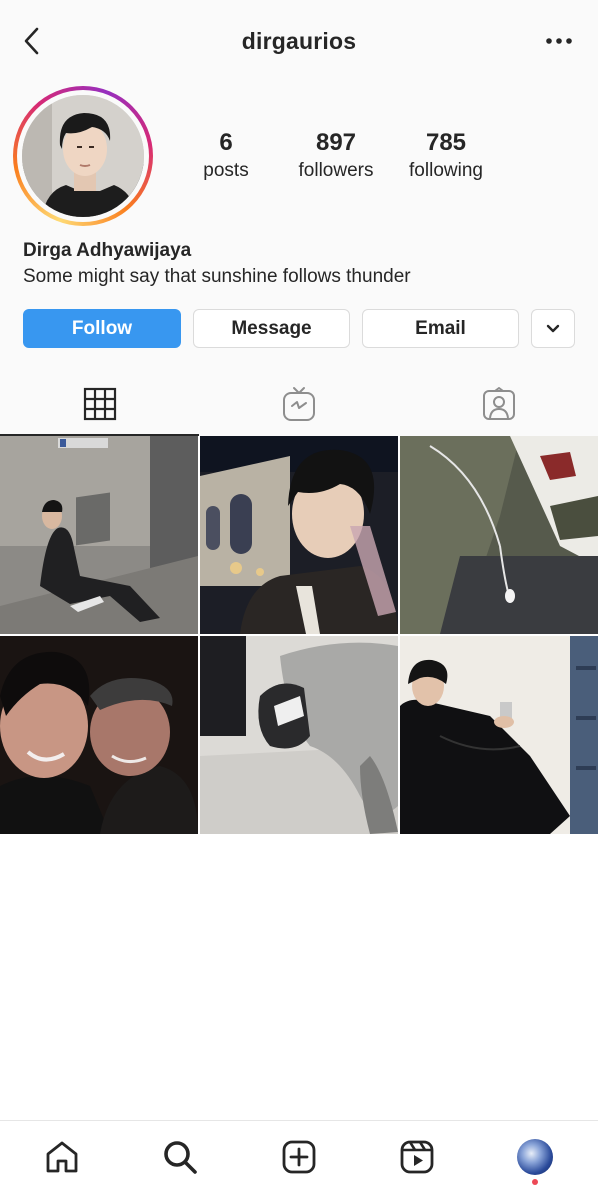 This screenshot has height=1201, width=598. I want to click on tab-tagged, so click(498, 404).